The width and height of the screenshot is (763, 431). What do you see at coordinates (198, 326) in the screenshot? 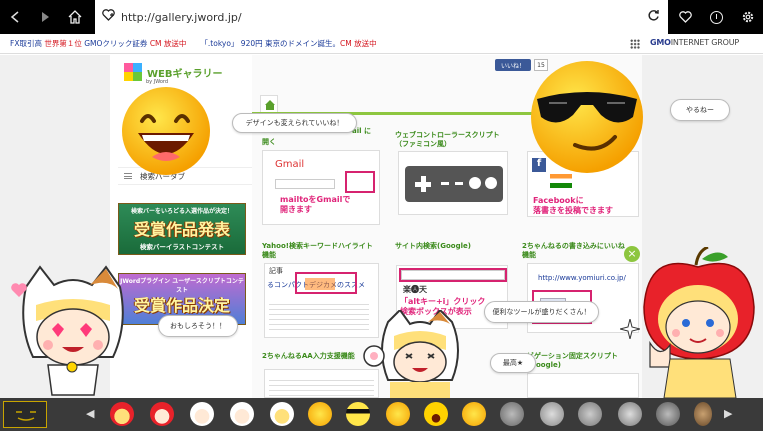
I see `speech-bubble-omoshirosou: おもしろそう！！` at bounding box center [198, 326].